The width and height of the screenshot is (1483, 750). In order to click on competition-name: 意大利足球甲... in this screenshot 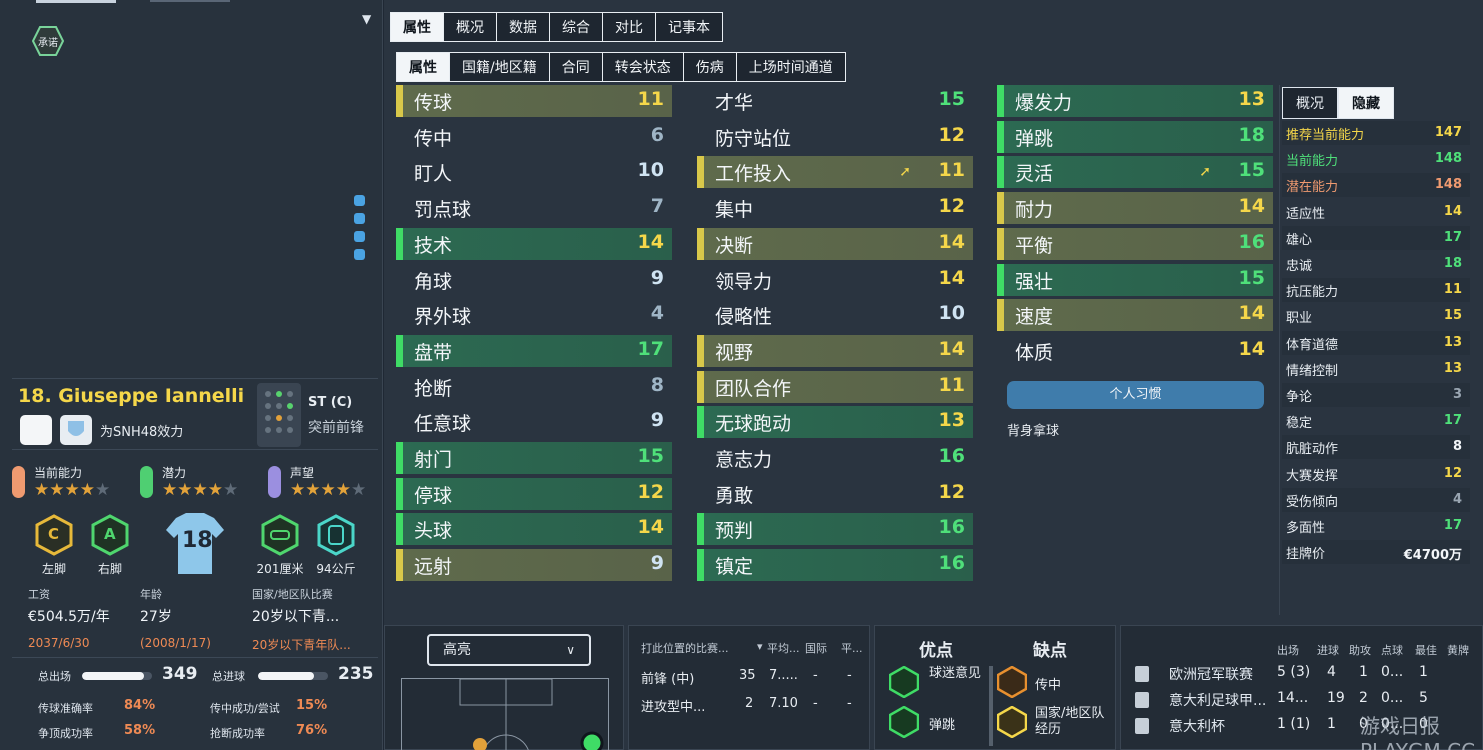, I will do `click(1217, 700)`.